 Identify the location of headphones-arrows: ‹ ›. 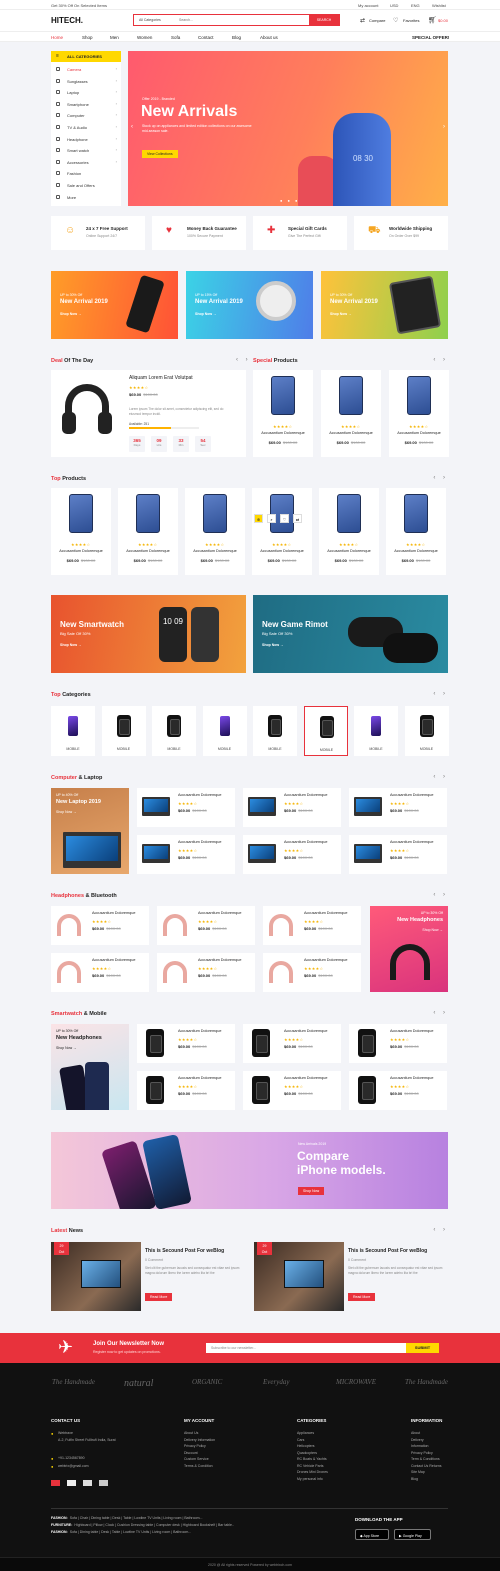
(440, 895).